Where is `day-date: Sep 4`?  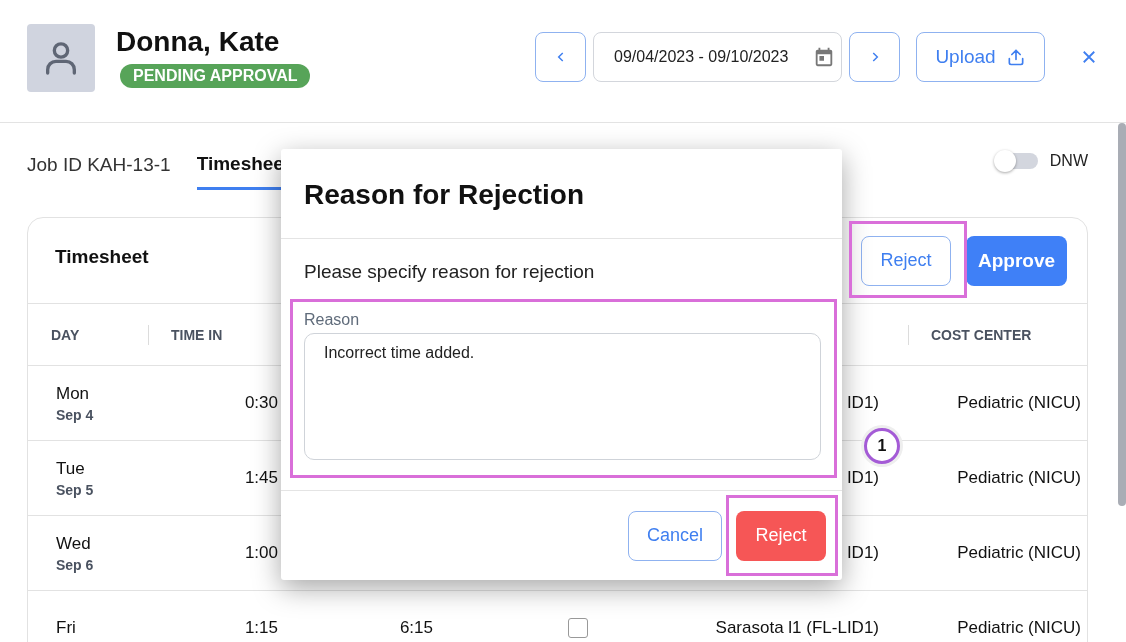
day-date: Sep 4 is located at coordinates (75, 414).